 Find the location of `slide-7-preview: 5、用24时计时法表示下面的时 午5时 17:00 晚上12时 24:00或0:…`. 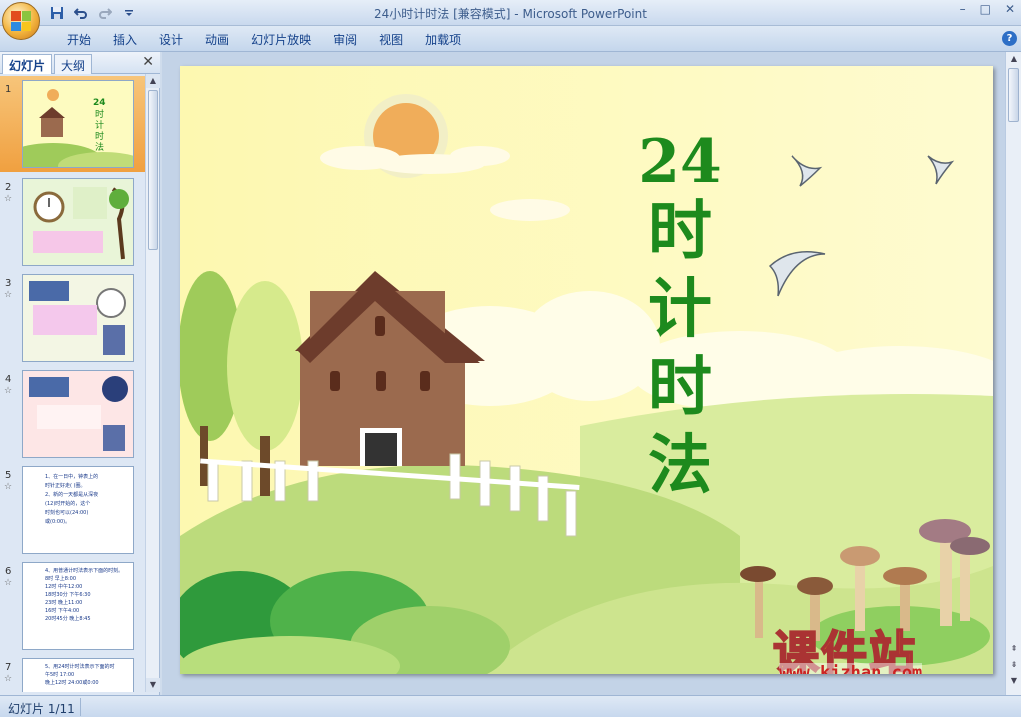

slide-7-preview: 5、用24时计时法表示下面的时 午5时 17:00 晚上12时 24:00或0:… is located at coordinates (78, 675).